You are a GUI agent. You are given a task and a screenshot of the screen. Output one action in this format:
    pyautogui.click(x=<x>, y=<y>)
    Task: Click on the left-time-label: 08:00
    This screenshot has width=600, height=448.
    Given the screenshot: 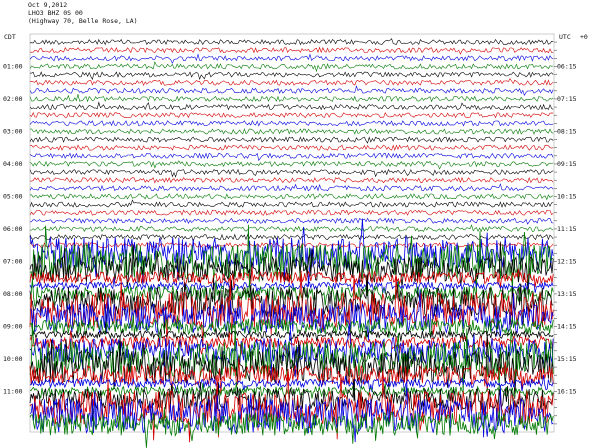 What is the action you would take?
    pyautogui.click(x=13, y=294)
    